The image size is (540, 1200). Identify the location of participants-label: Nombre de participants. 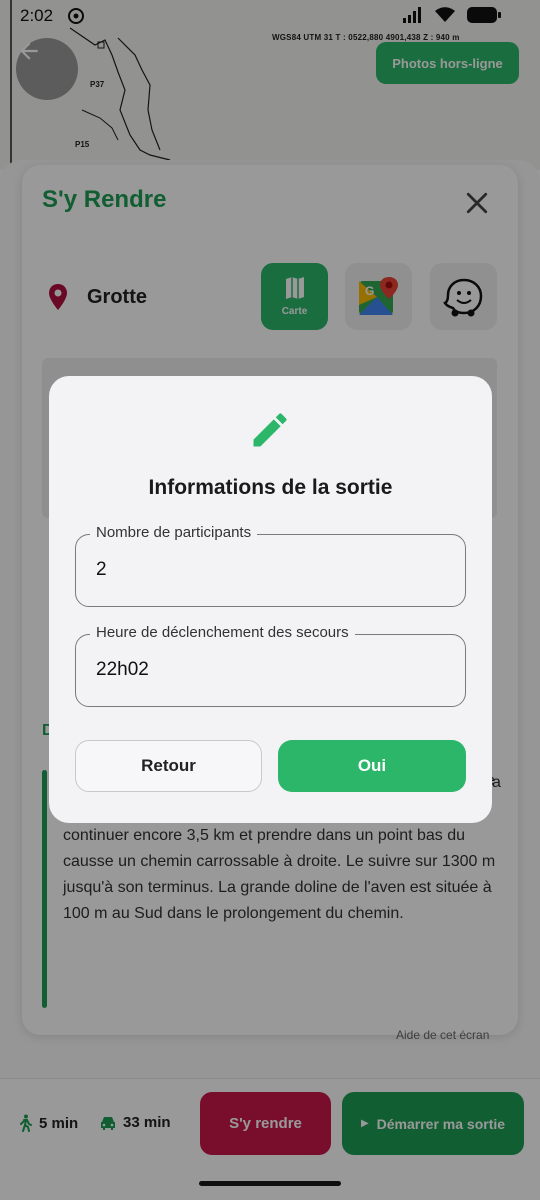
(174, 532).